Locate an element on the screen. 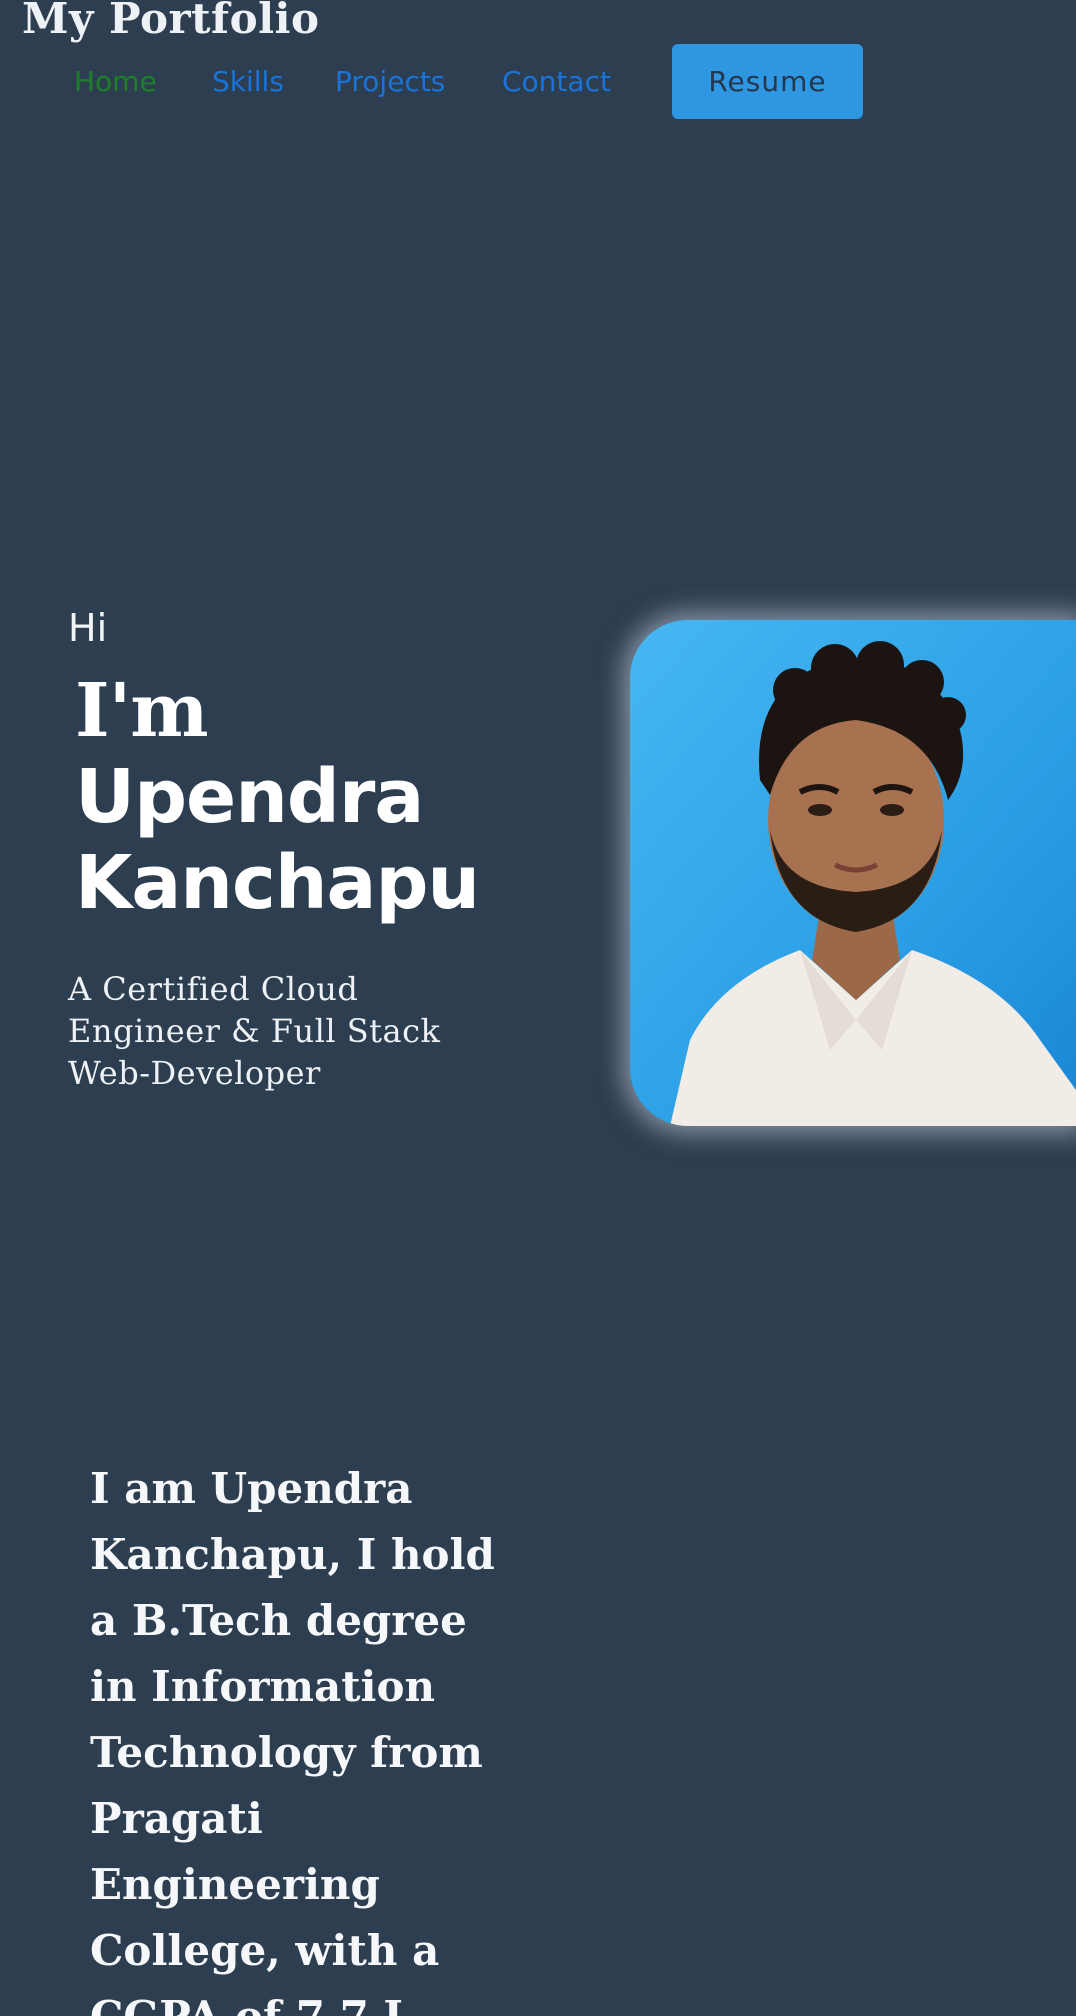 Image resolution: width=1076 pixels, height=2016 pixels. nav-link-contact: Contact is located at coordinates (556, 81).